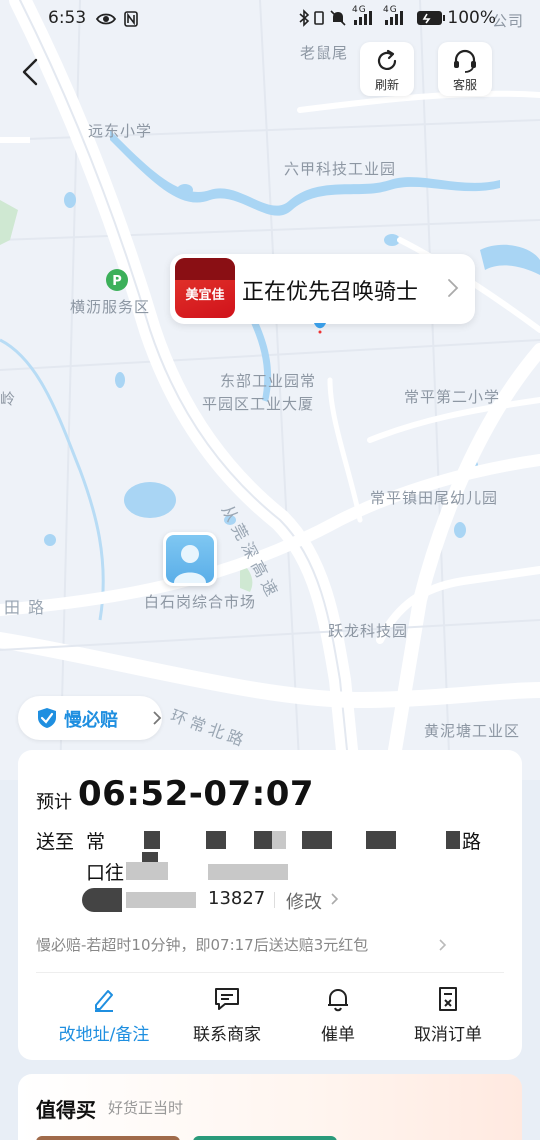 The height and width of the screenshot is (1140, 540). I want to click on urge-order-button: 催单, so click(338, 1015).